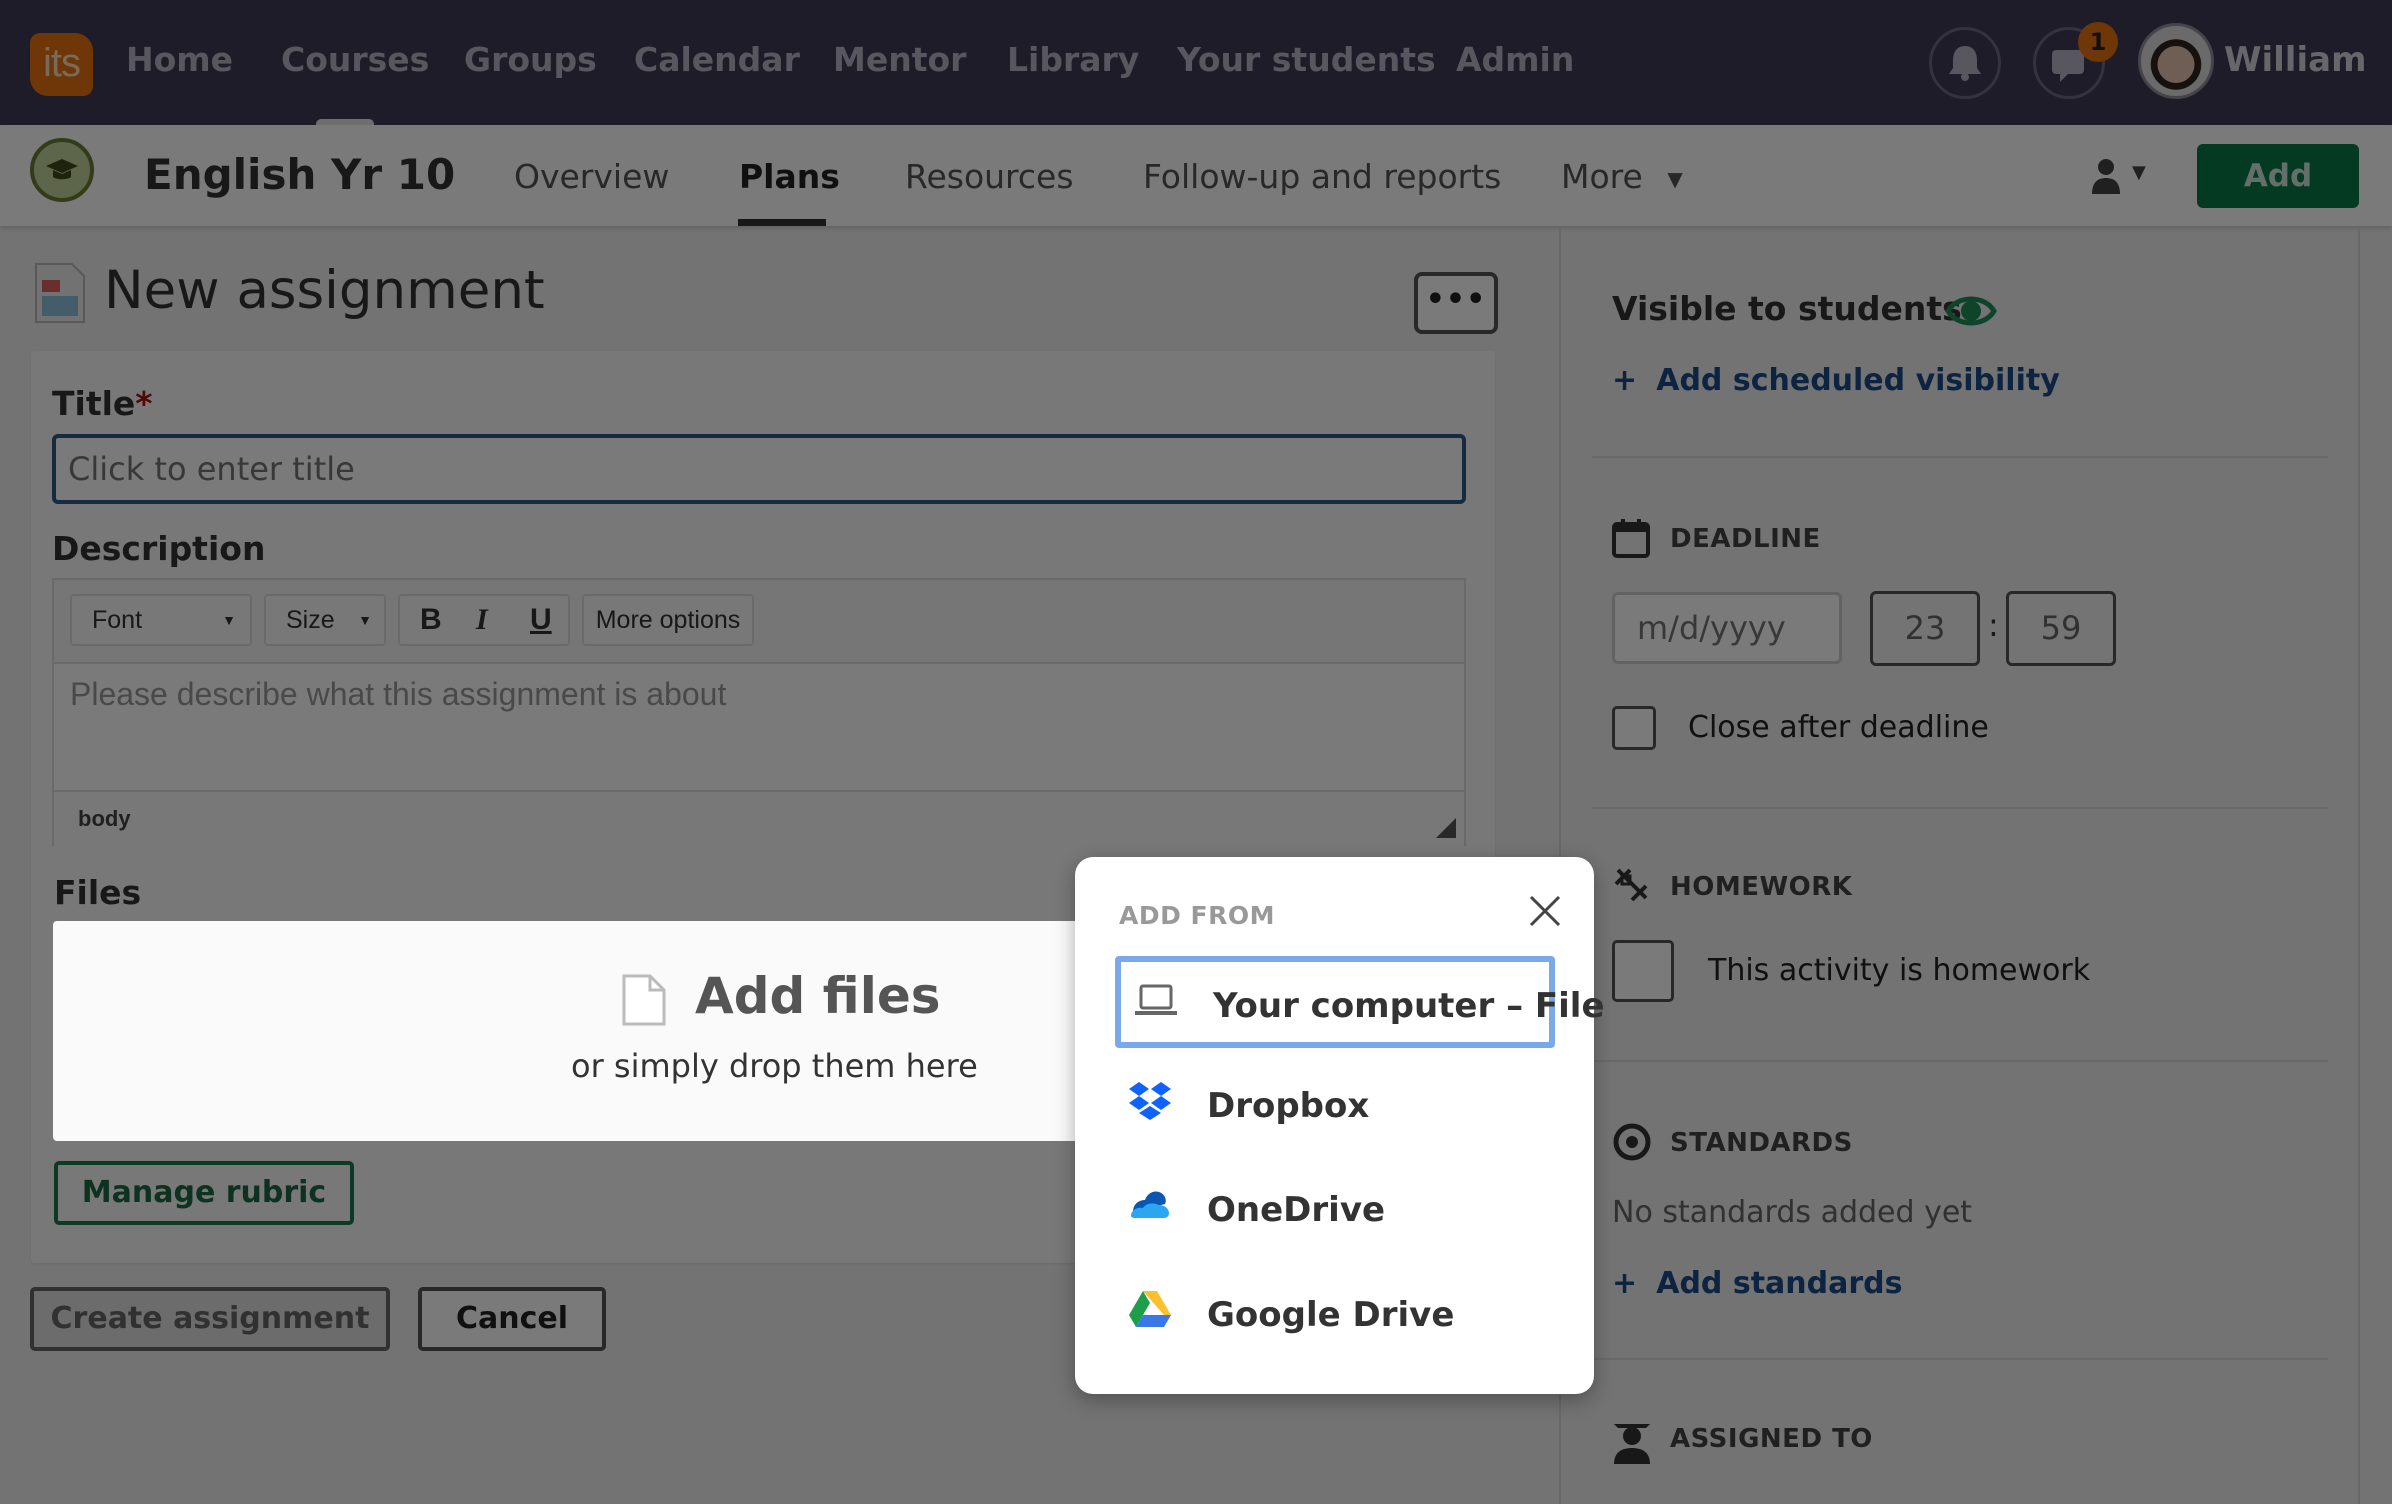 The height and width of the screenshot is (1504, 2392). What do you see at coordinates (1331, 1315) in the screenshot?
I see `option-label: Google Drive` at bounding box center [1331, 1315].